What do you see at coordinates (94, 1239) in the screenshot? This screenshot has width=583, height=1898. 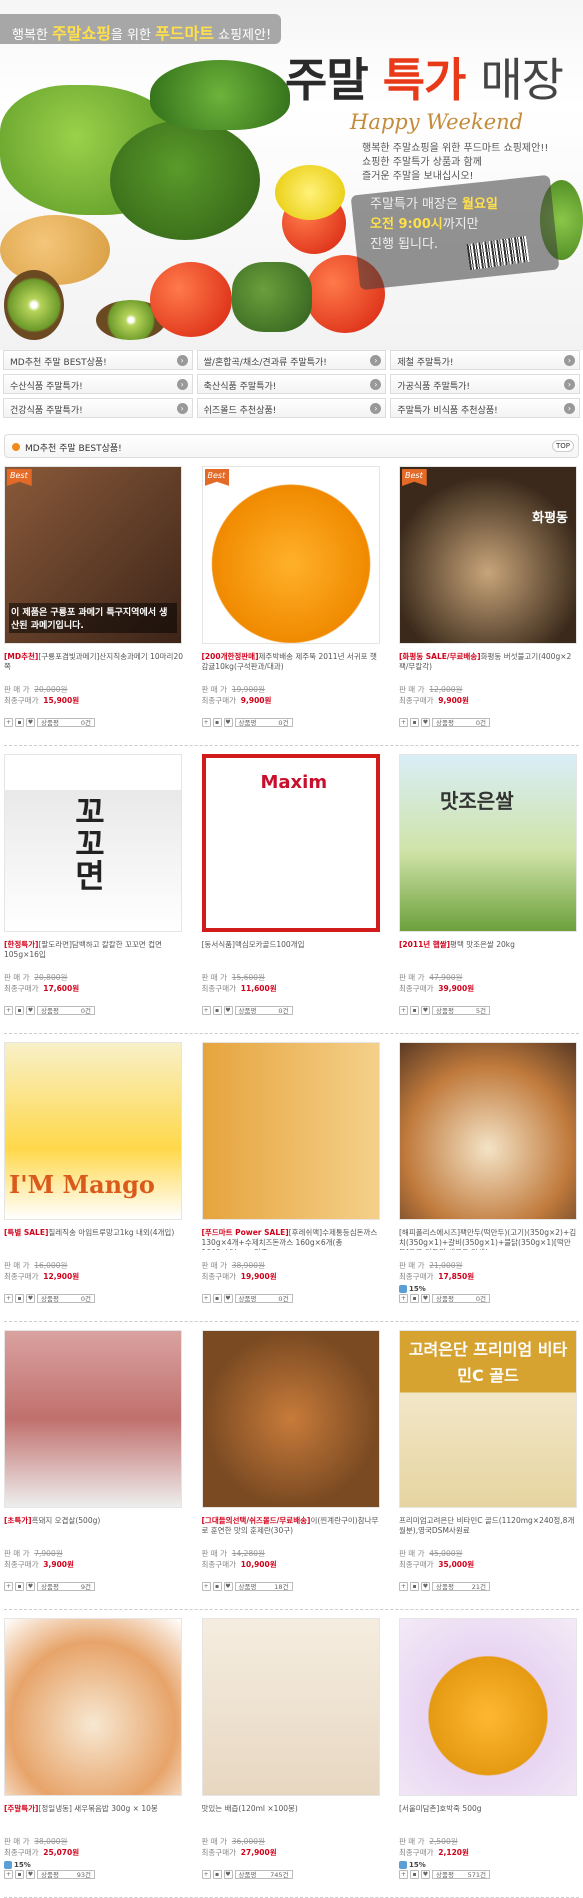 I see `product-title: [특별 SALE]칠레직송 아임트루망고1kg 내외(4개입)` at bounding box center [94, 1239].